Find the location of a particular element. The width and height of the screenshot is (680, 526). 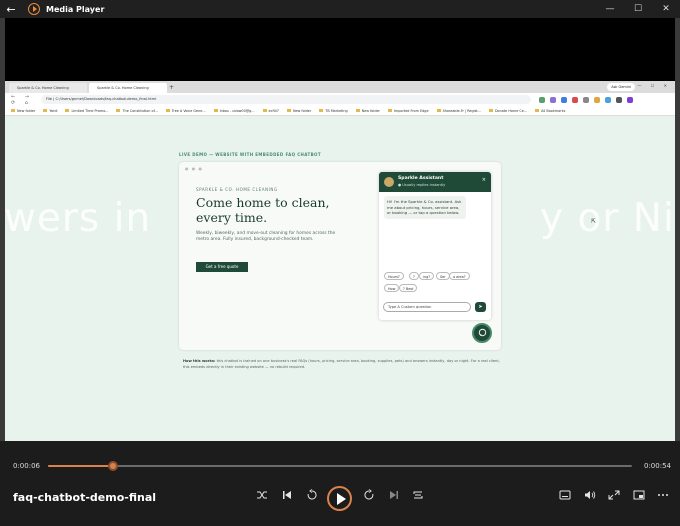

assistant-status: ● Usually replies instantly is located at coordinates (422, 185).